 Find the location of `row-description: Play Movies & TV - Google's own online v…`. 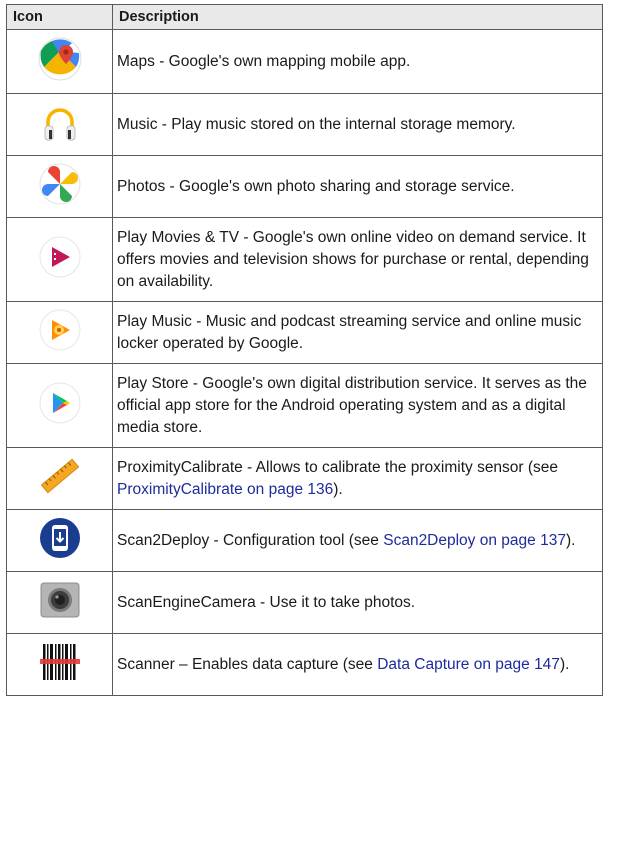

row-description: Play Movies & TV - Google's own online v… is located at coordinates (357, 259).